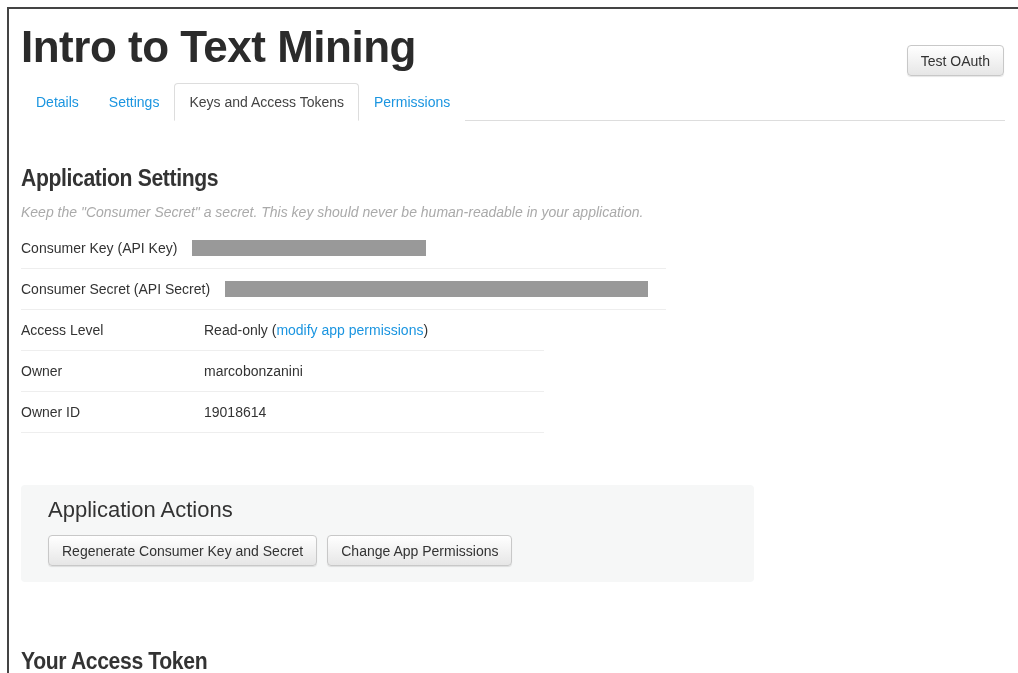 The image size is (1018, 673). I want to click on field-value: Read-only (modify app permissions), so click(316, 330).